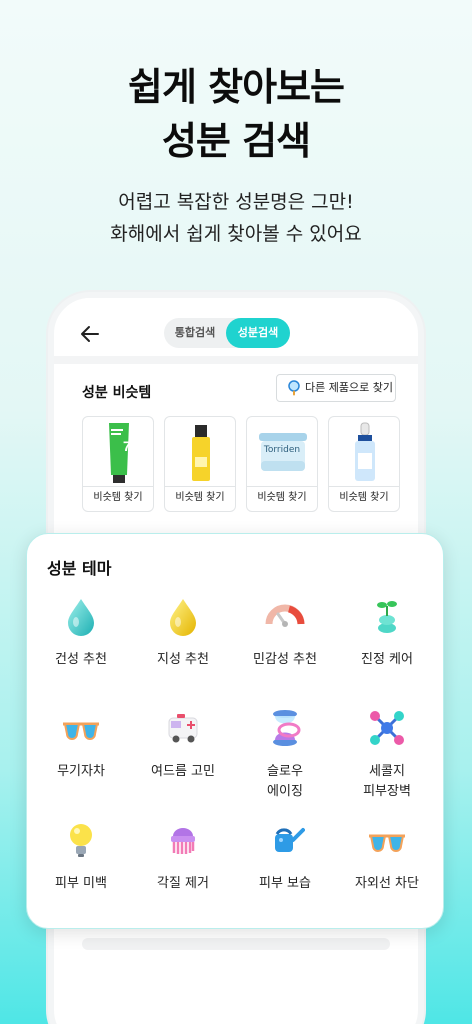 The image size is (472, 1024). What do you see at coordinates (236, 360) in the screenshot?
I see `section-divider` at bounding box center [236, 360].